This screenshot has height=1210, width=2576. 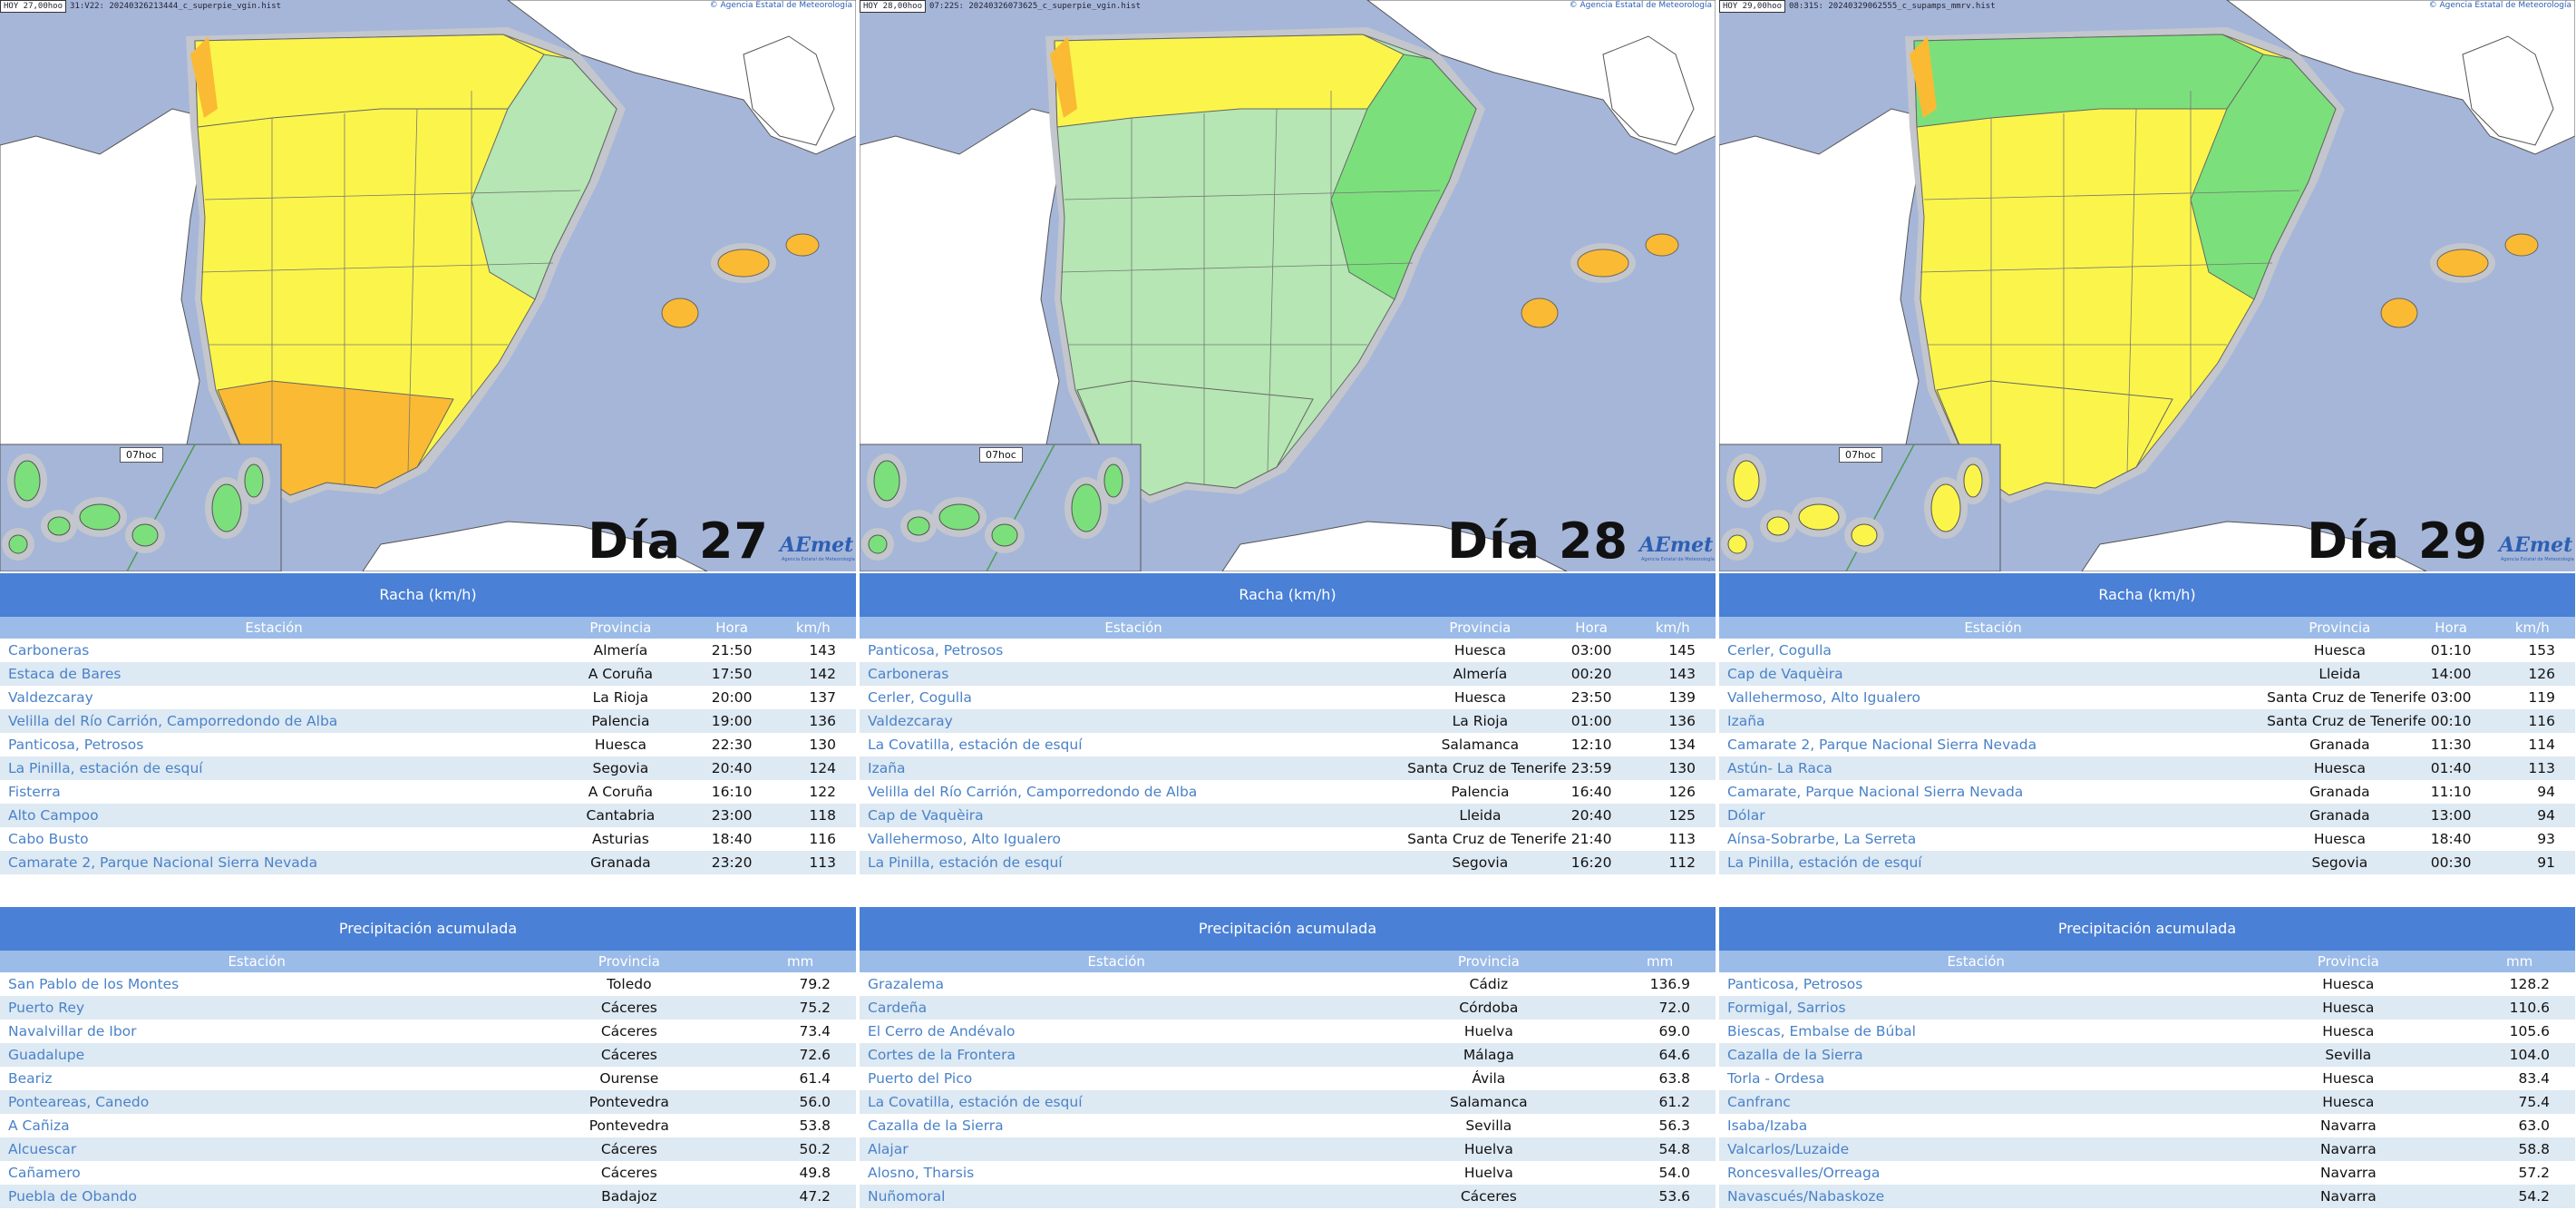 What do you see at coordinates (274, 839) in the screenshot?
I see `station-link: Cabo Busto` at bounding box center [274, 839].